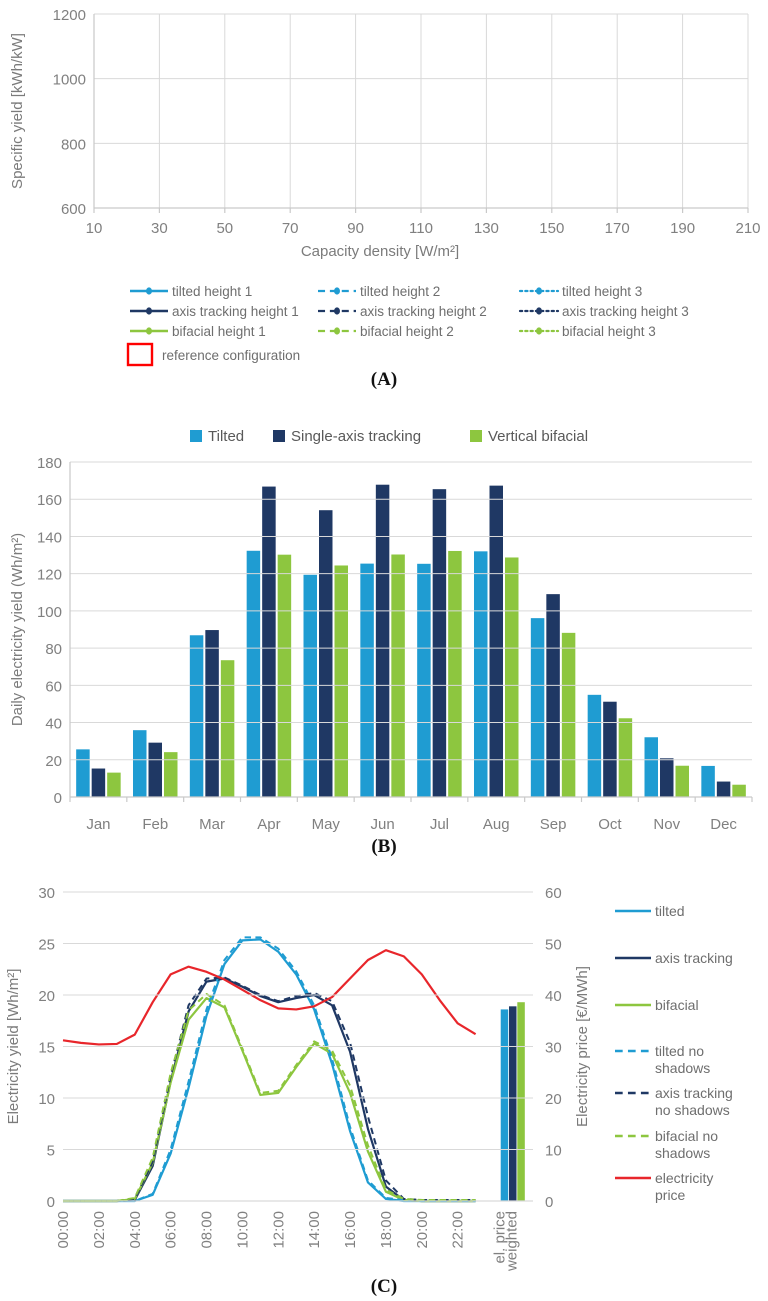 The width and height of the screenshot is (768, 1301). Describe the element at coordinates (383, 846) in the screenshot. I see `panel-b-label: (B)` at that location.